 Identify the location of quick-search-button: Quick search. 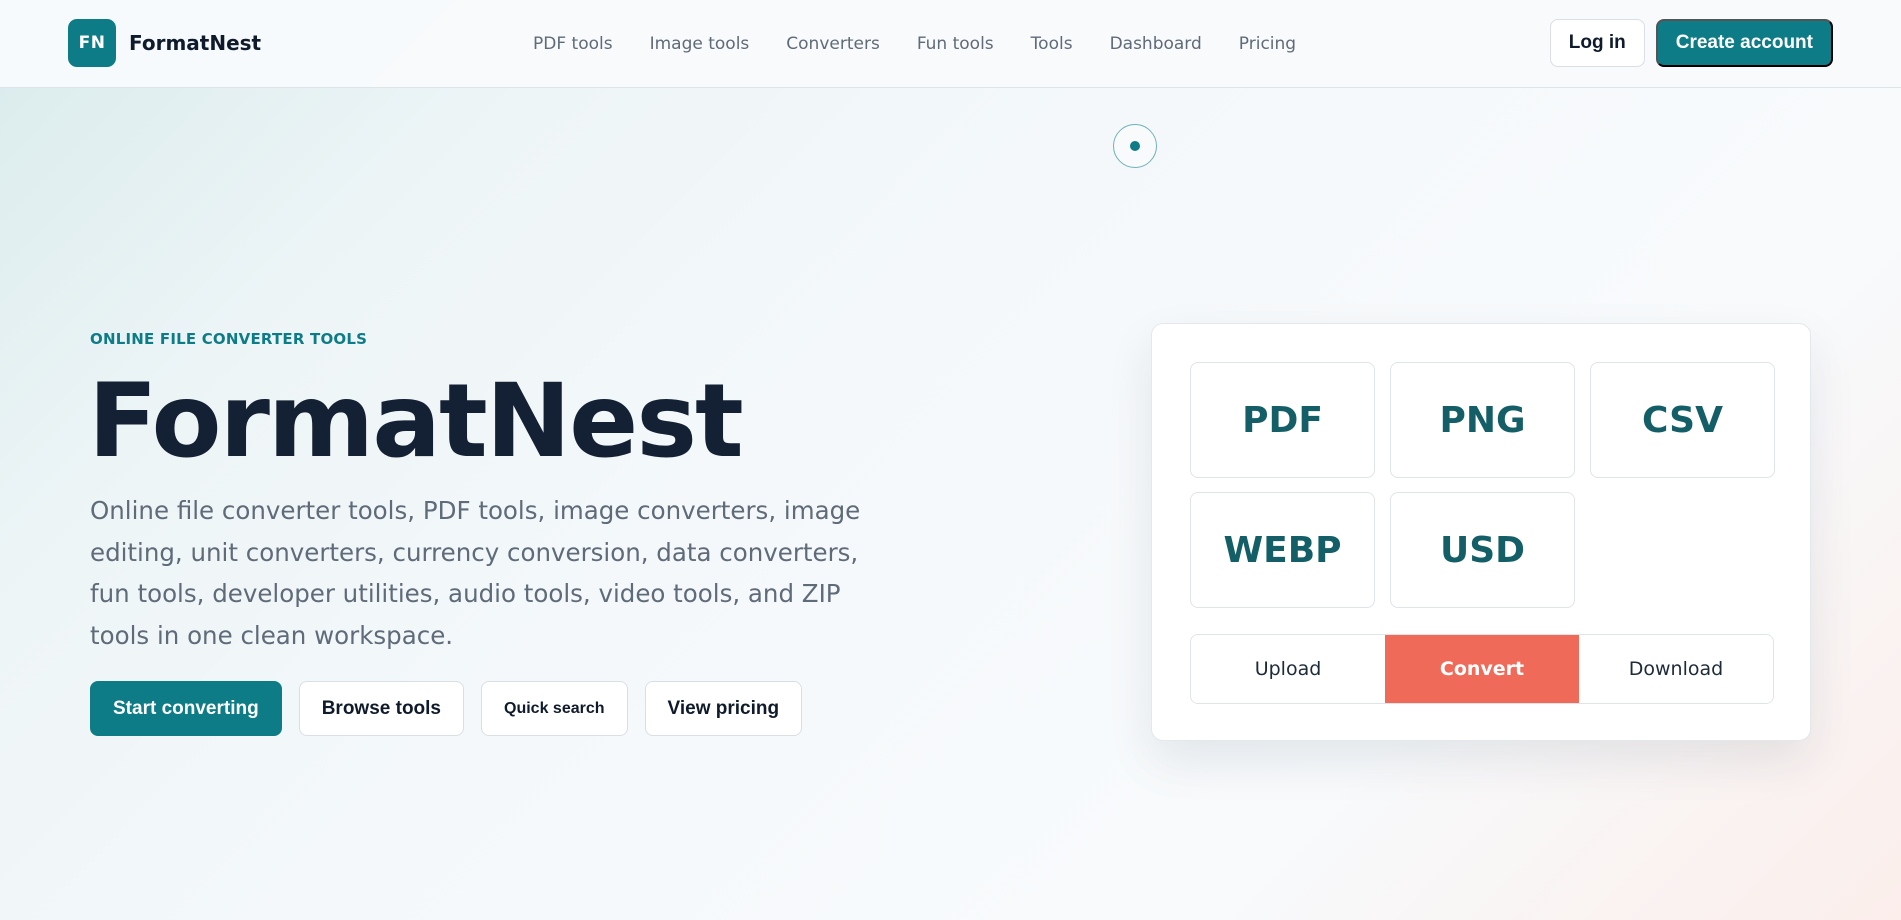
(554, 708).